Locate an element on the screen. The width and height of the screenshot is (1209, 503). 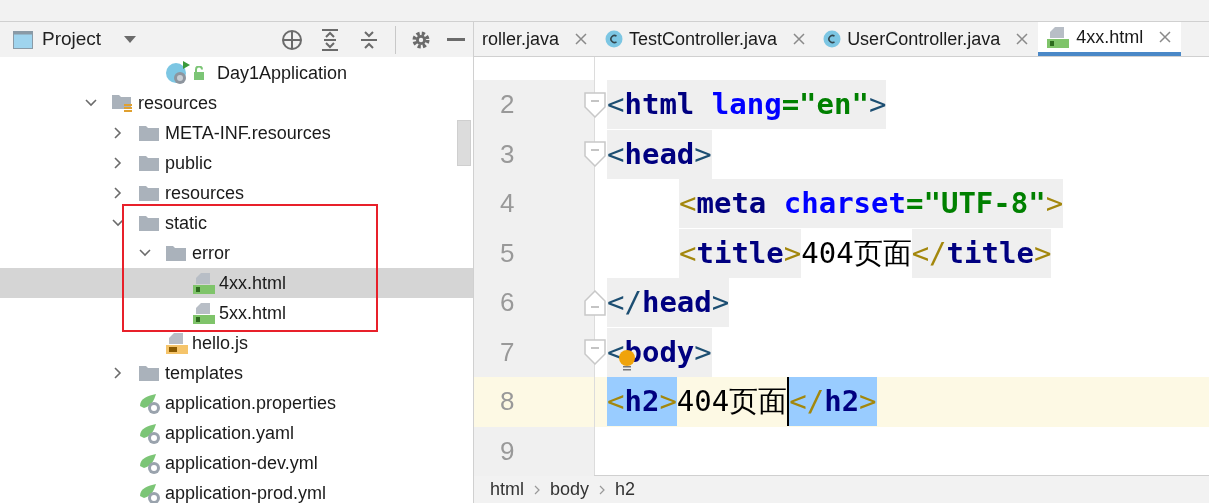
tree-item-label: templates is located at coordinates (204, 373).